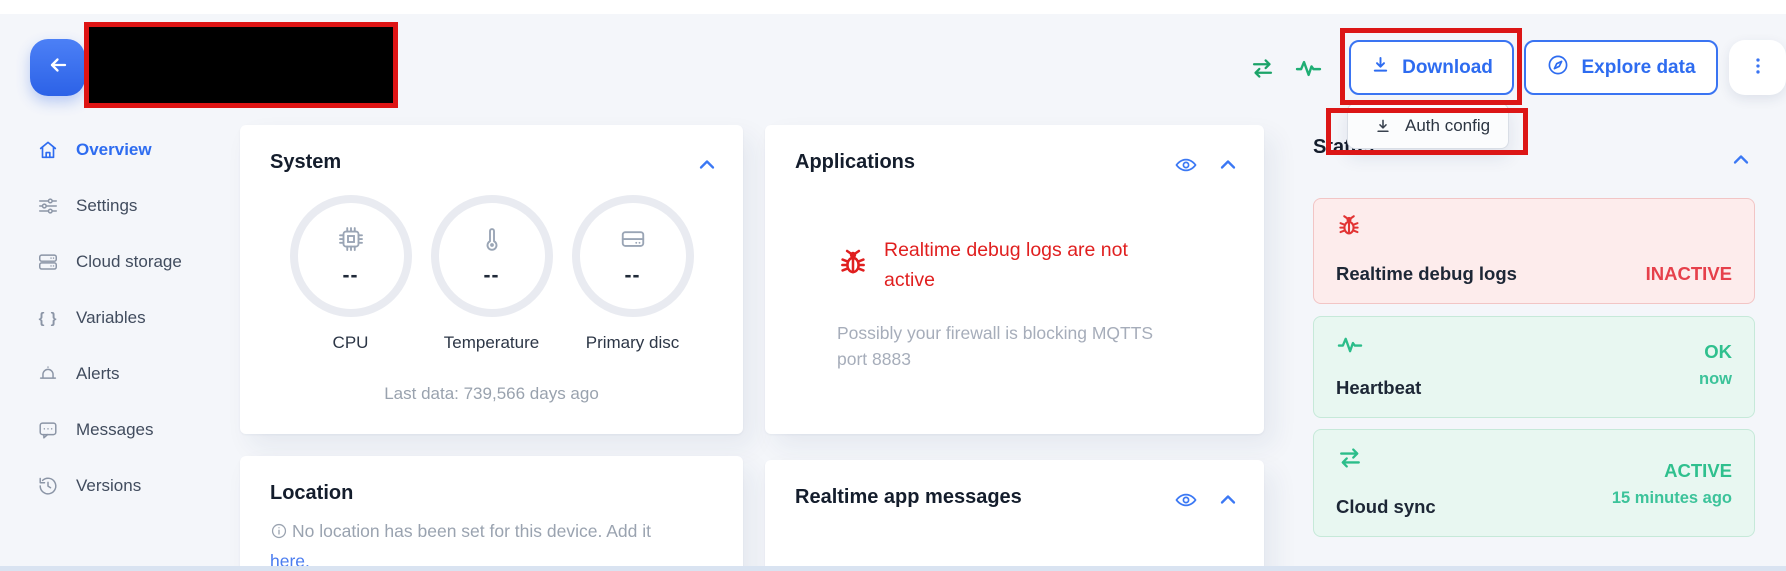  Describe the element at coordinates (306, 162) in the screenshot. I see `system-card-title: System` at that location.